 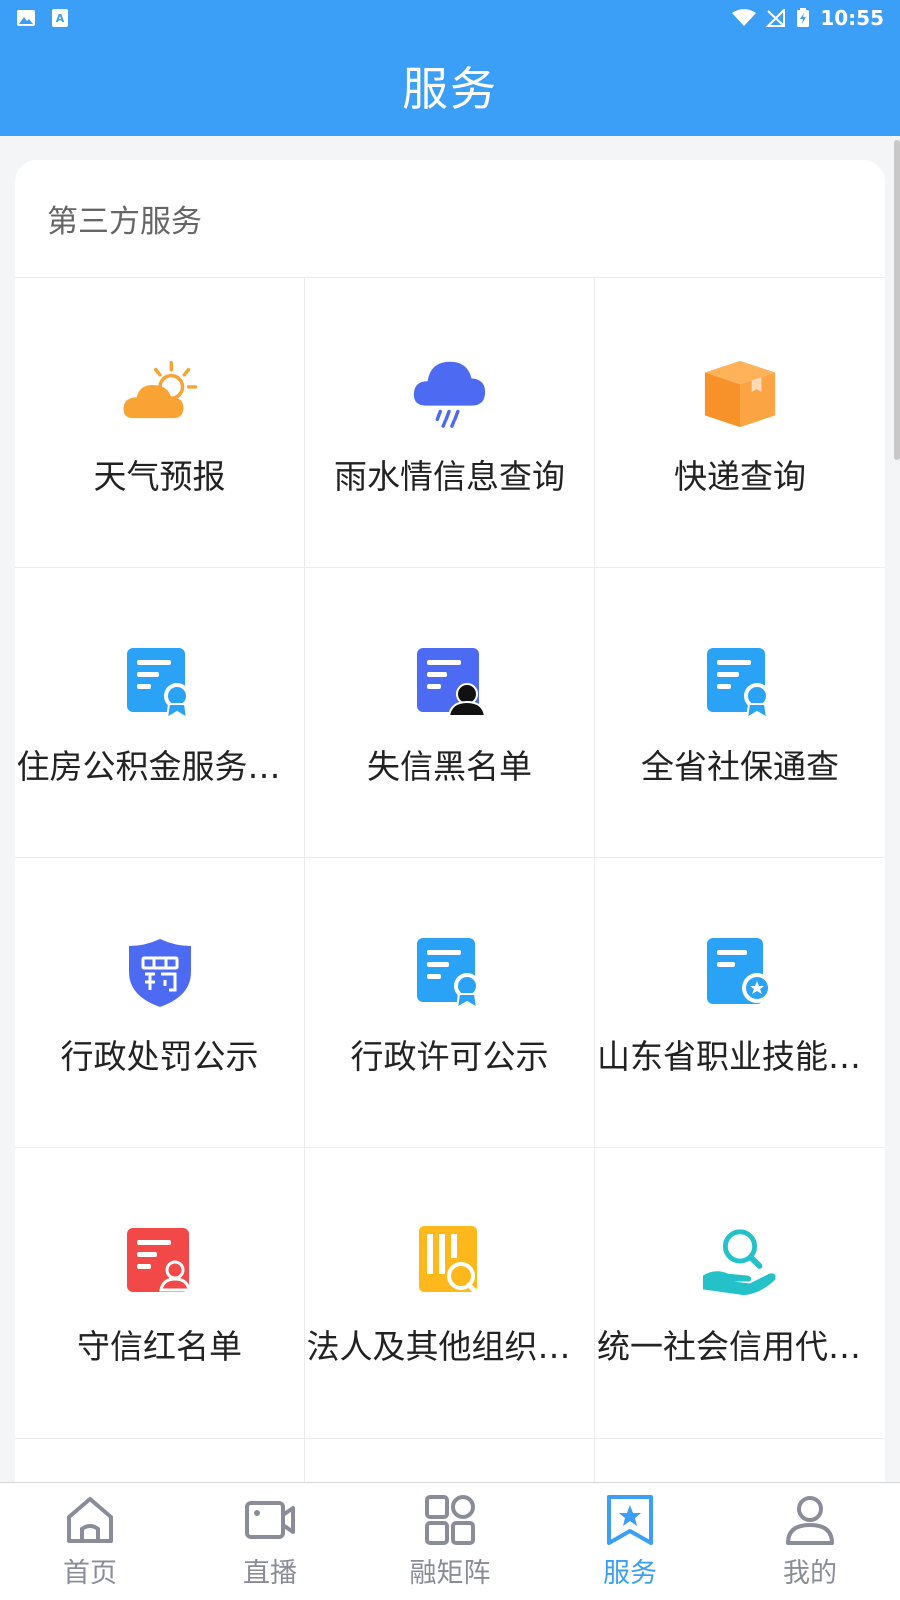 What do you see at coordinates (740, 973) in the screenshot?
I see `skill-certificate-icon` at bounding box center [740, 973].